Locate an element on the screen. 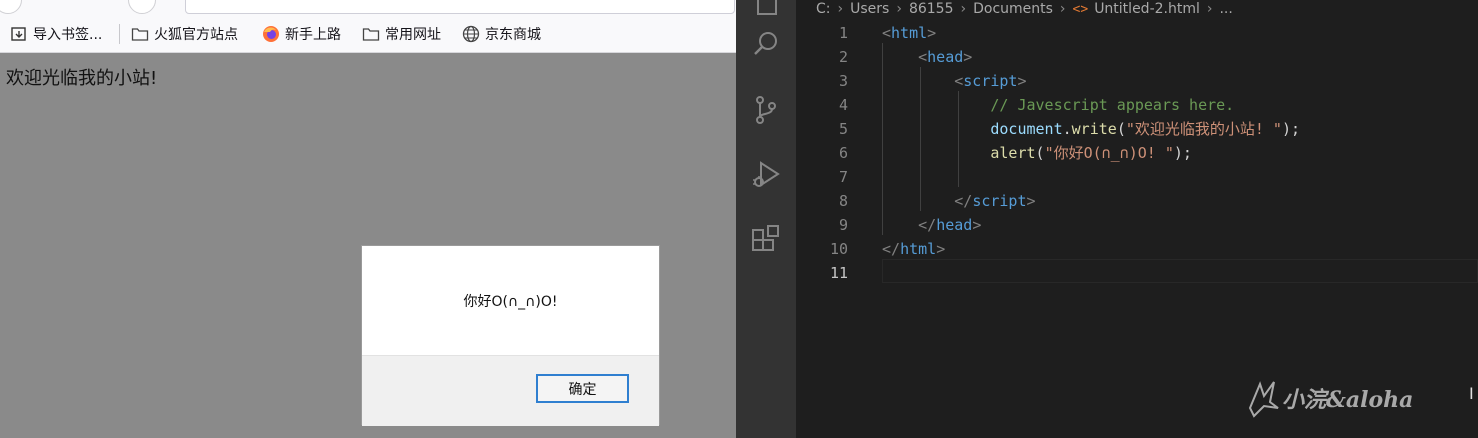 This screenshot has width=1478, height=438. breadcrumb-item: Untitled-2.html is located at coordinates (1147, 9).